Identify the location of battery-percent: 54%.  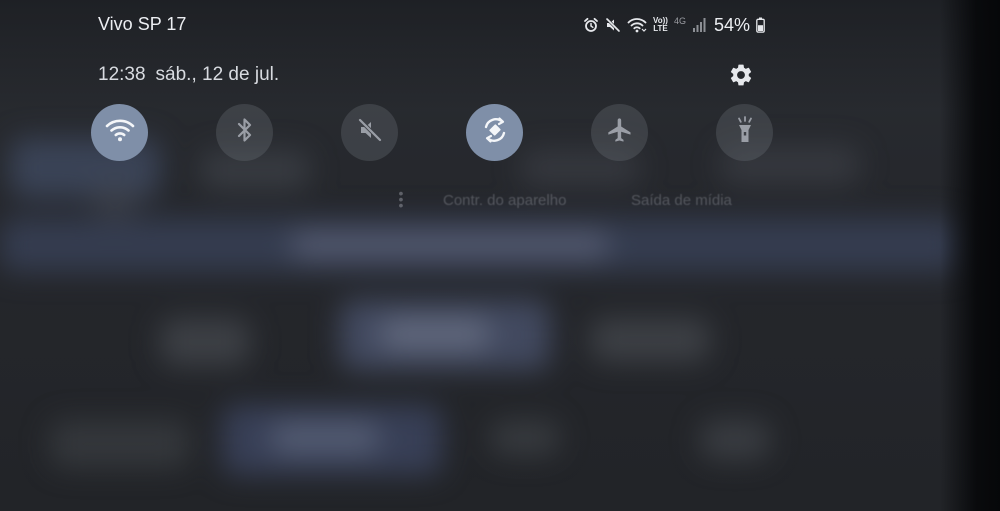
(732, 24).